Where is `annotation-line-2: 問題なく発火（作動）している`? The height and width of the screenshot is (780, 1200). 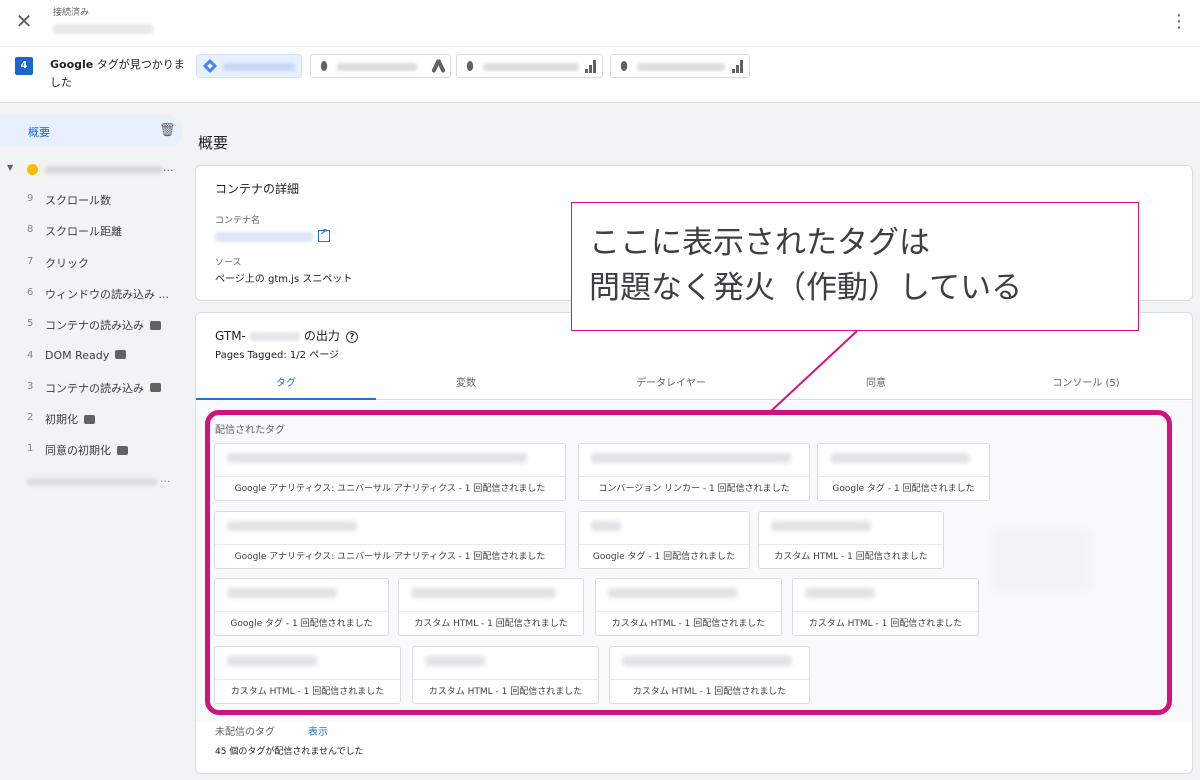 annotation-line-2: 問題なく発火（作動）している is located at coordinates (806, 288).